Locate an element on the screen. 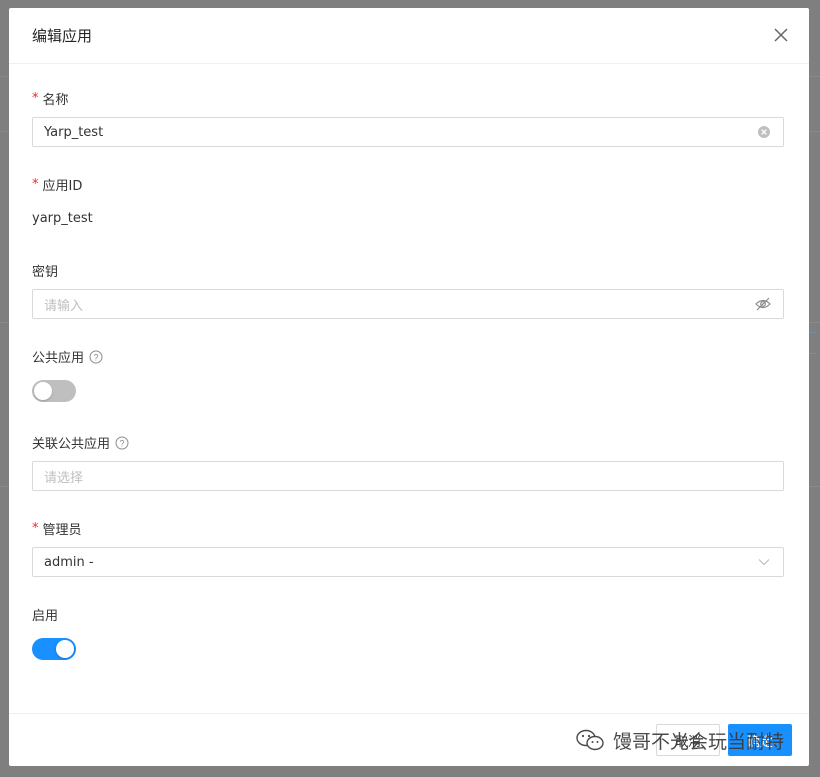 The image size is (820, 777). admin-select: admin - is located at coordinates (408, 562).